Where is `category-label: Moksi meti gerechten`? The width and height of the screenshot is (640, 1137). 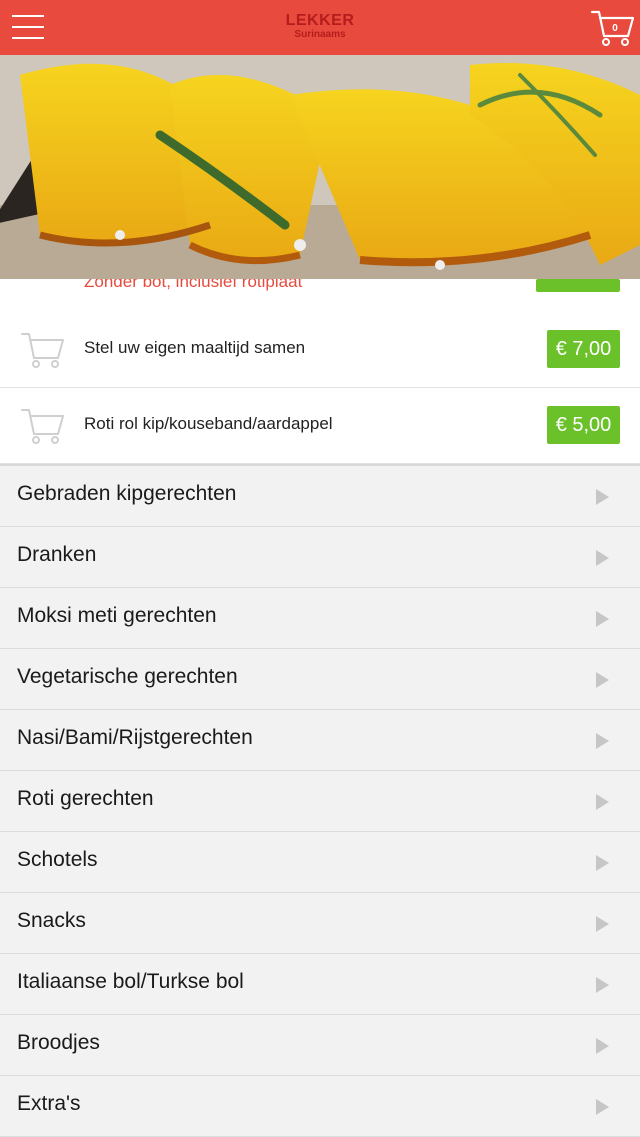 category-label: Moksi meti gerechten is located at coordinates (117, 615).